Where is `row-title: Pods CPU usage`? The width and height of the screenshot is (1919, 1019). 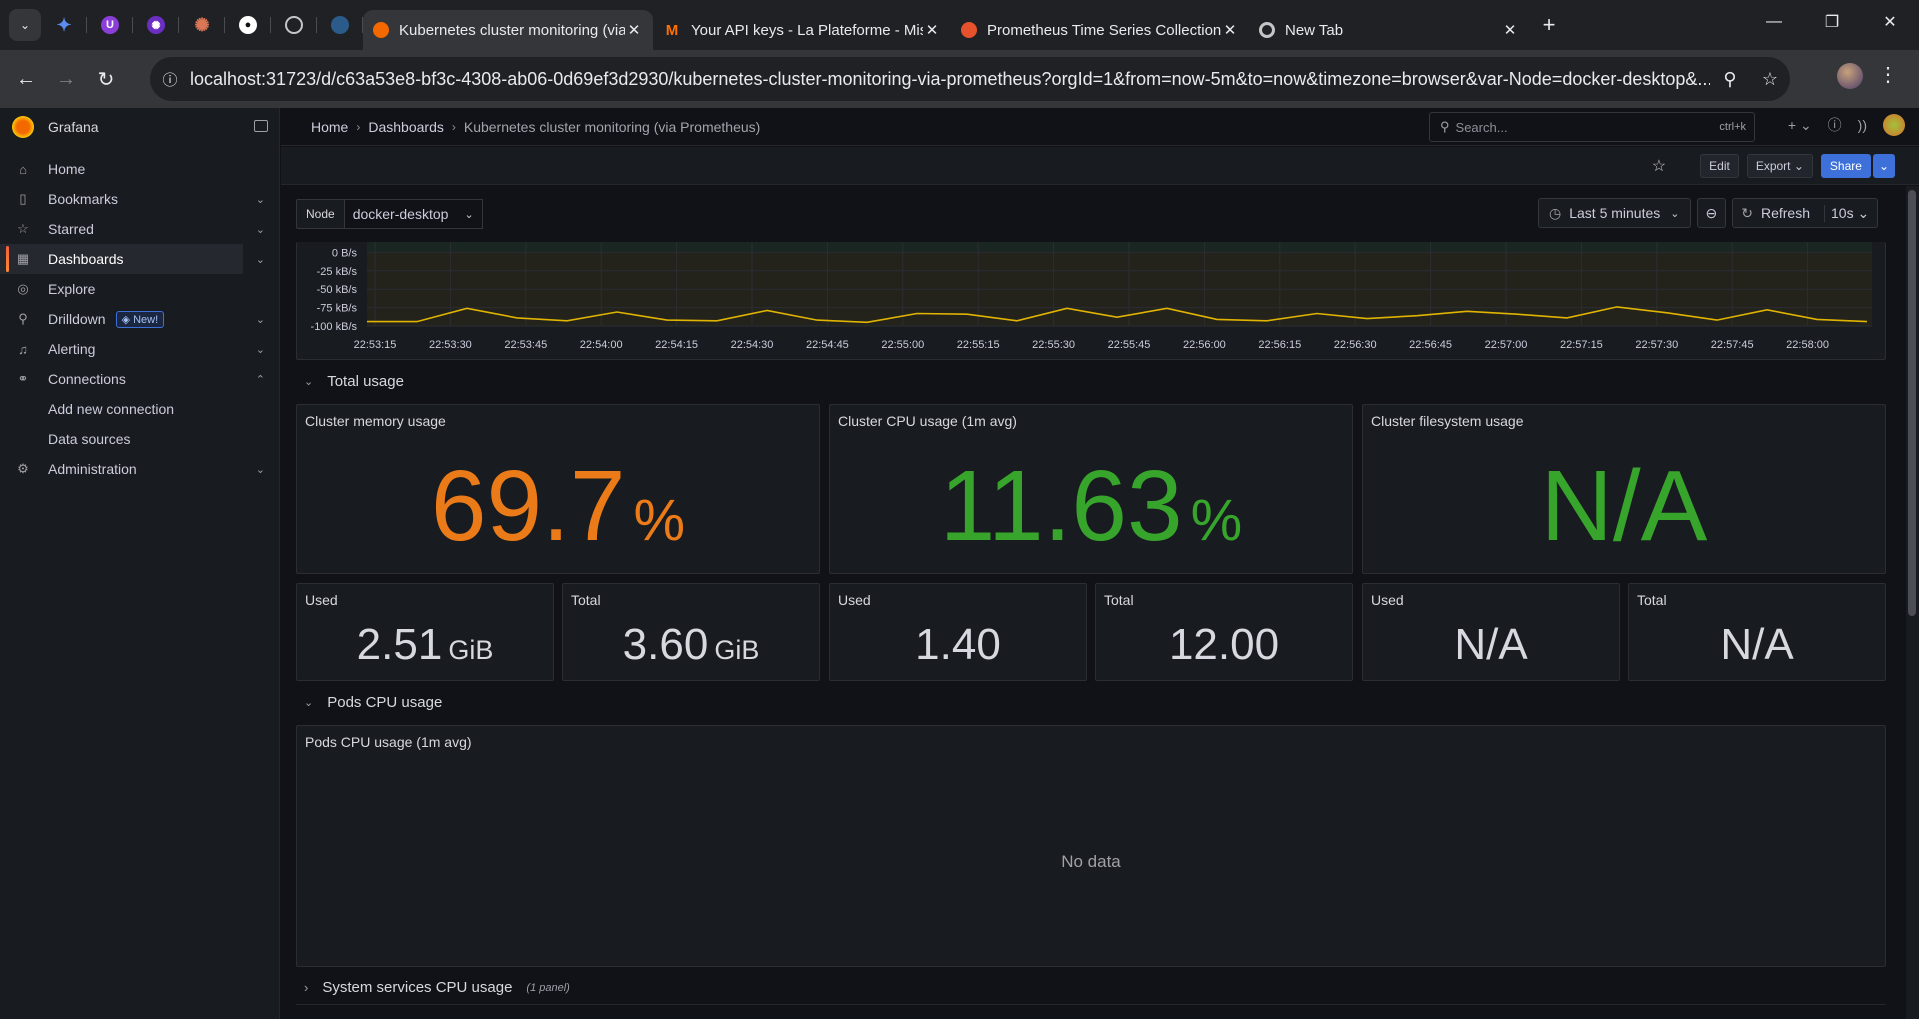 row-title: Pods CPU usage is located at coordinates (385, 702).